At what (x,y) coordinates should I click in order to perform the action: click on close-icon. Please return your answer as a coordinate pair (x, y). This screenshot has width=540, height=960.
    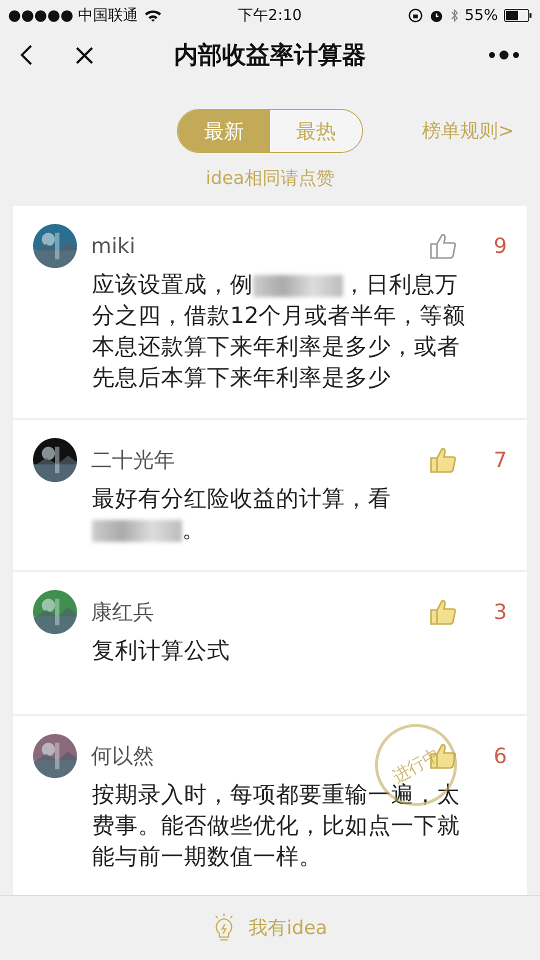
    Looking at the image, I should click on (84, 55).